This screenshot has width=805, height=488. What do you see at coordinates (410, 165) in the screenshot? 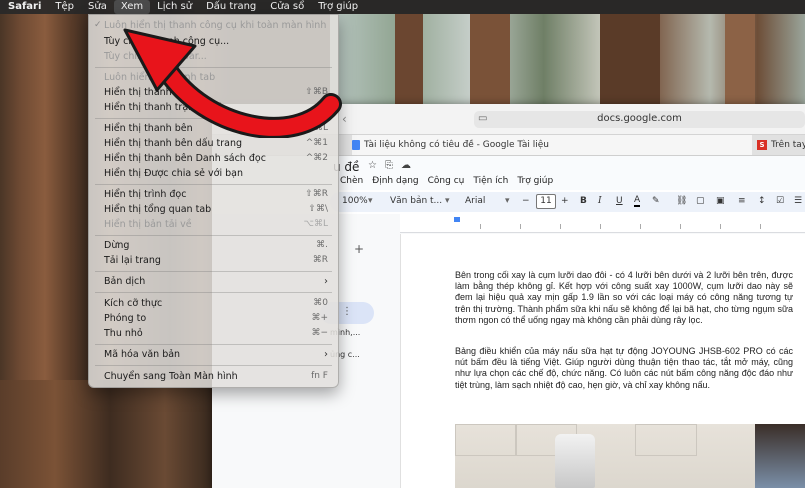
I see `cloud-status-icon: ☁` at bounding box center [410, 165].